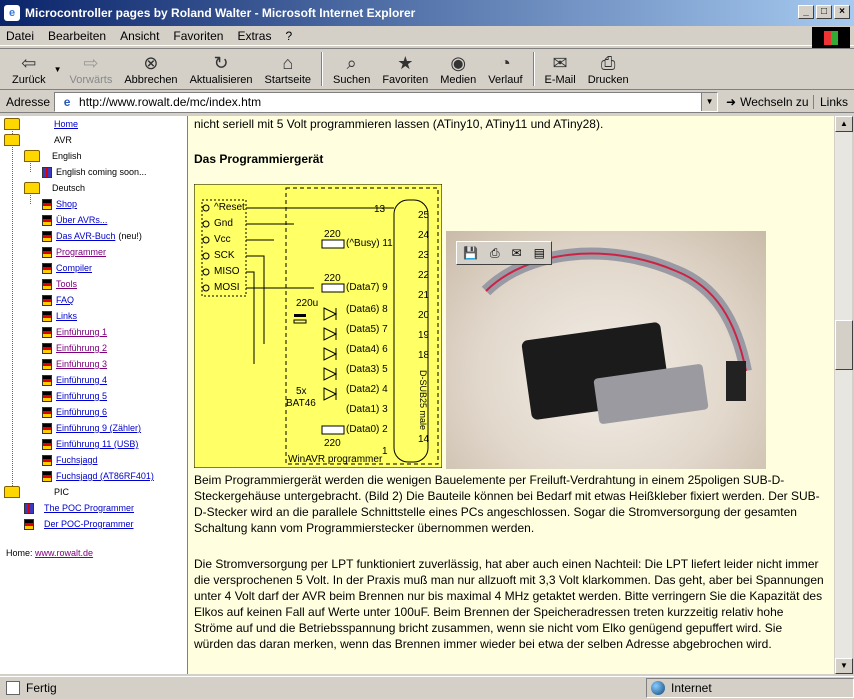 Image resolution: width=854 pixels, height=699 pixels. I want to click on signal-sck: SCK, so click(224, 255).